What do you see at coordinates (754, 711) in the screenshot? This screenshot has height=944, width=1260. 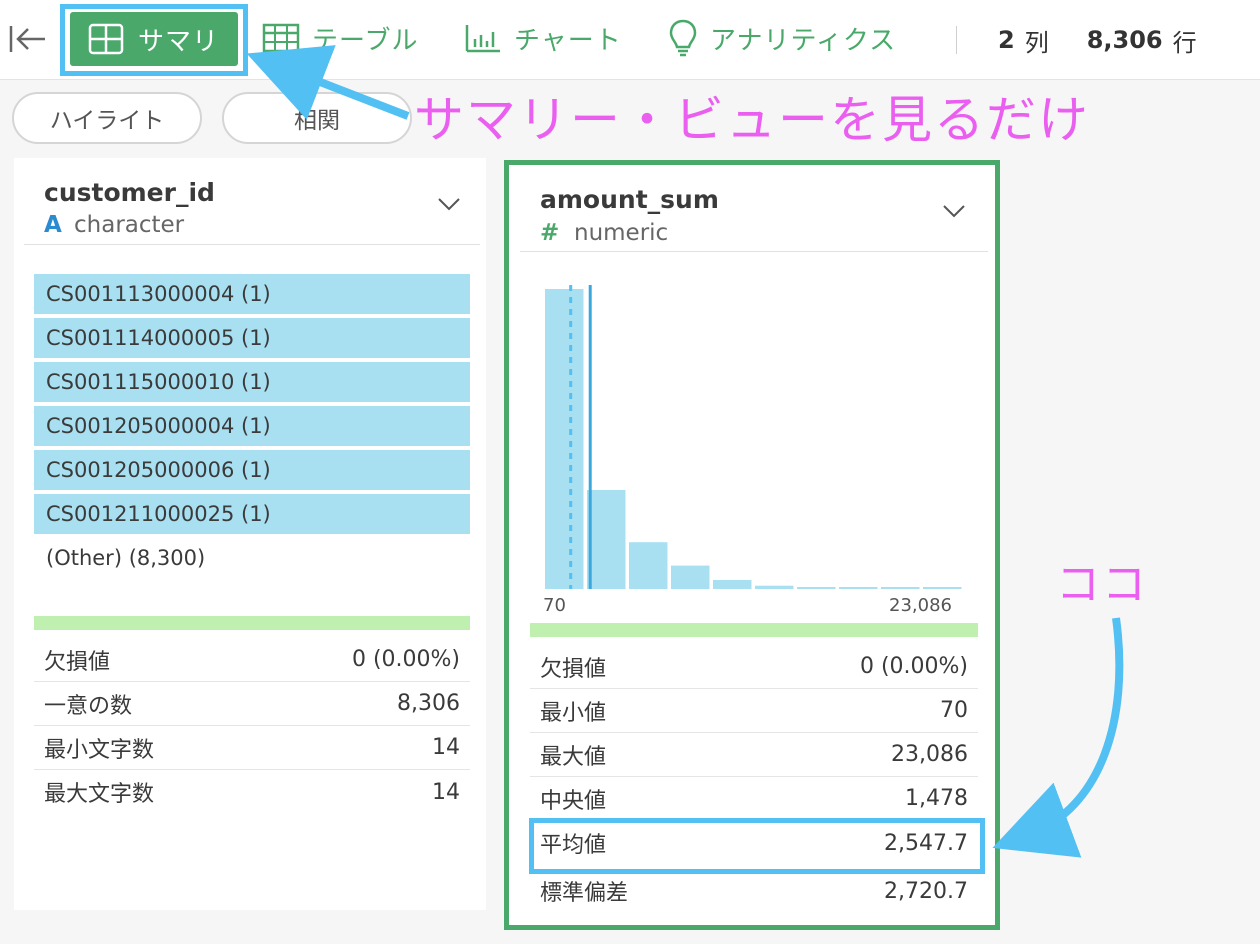 I see `stat-row-min: 最小値 70` at bounding box center [754, 711].